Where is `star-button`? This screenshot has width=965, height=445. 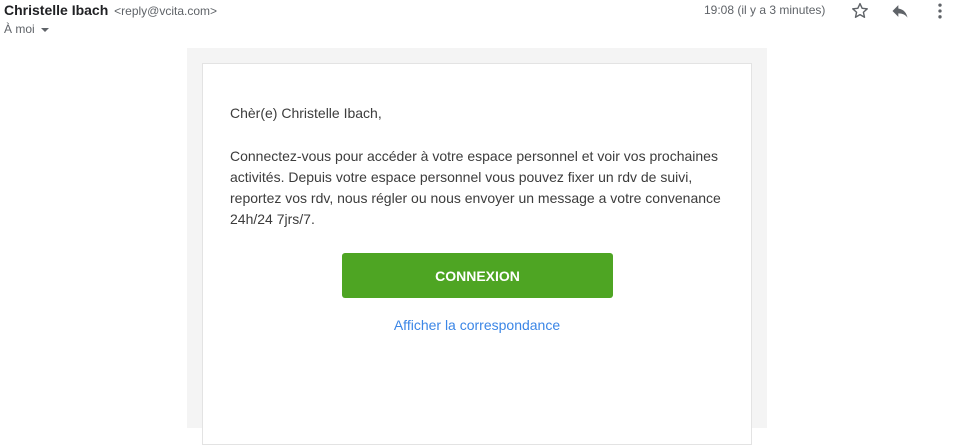 star-button is located at coordinates (860, 11).